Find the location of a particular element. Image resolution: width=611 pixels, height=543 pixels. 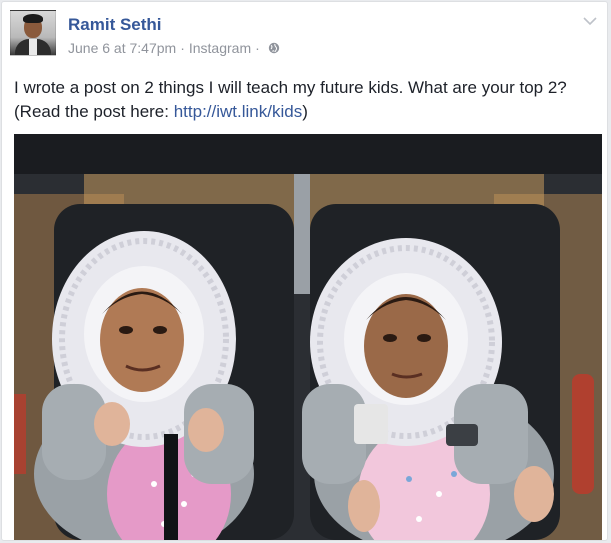

chevron-down-icon is located at coordinates (590, 21).